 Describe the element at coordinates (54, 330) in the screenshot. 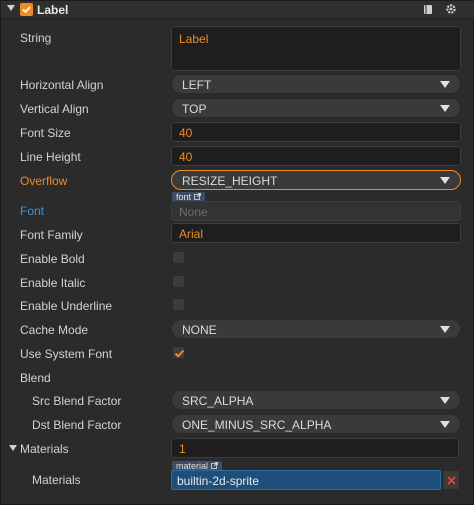

I see `cache-mode-label: Cache Mode` at that location.